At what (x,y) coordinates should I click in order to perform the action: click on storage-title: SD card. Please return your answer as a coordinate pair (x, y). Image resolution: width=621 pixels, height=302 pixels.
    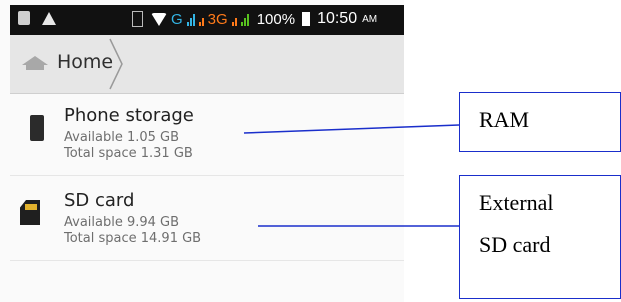
    Looking at the image, I should click on (99, 200).